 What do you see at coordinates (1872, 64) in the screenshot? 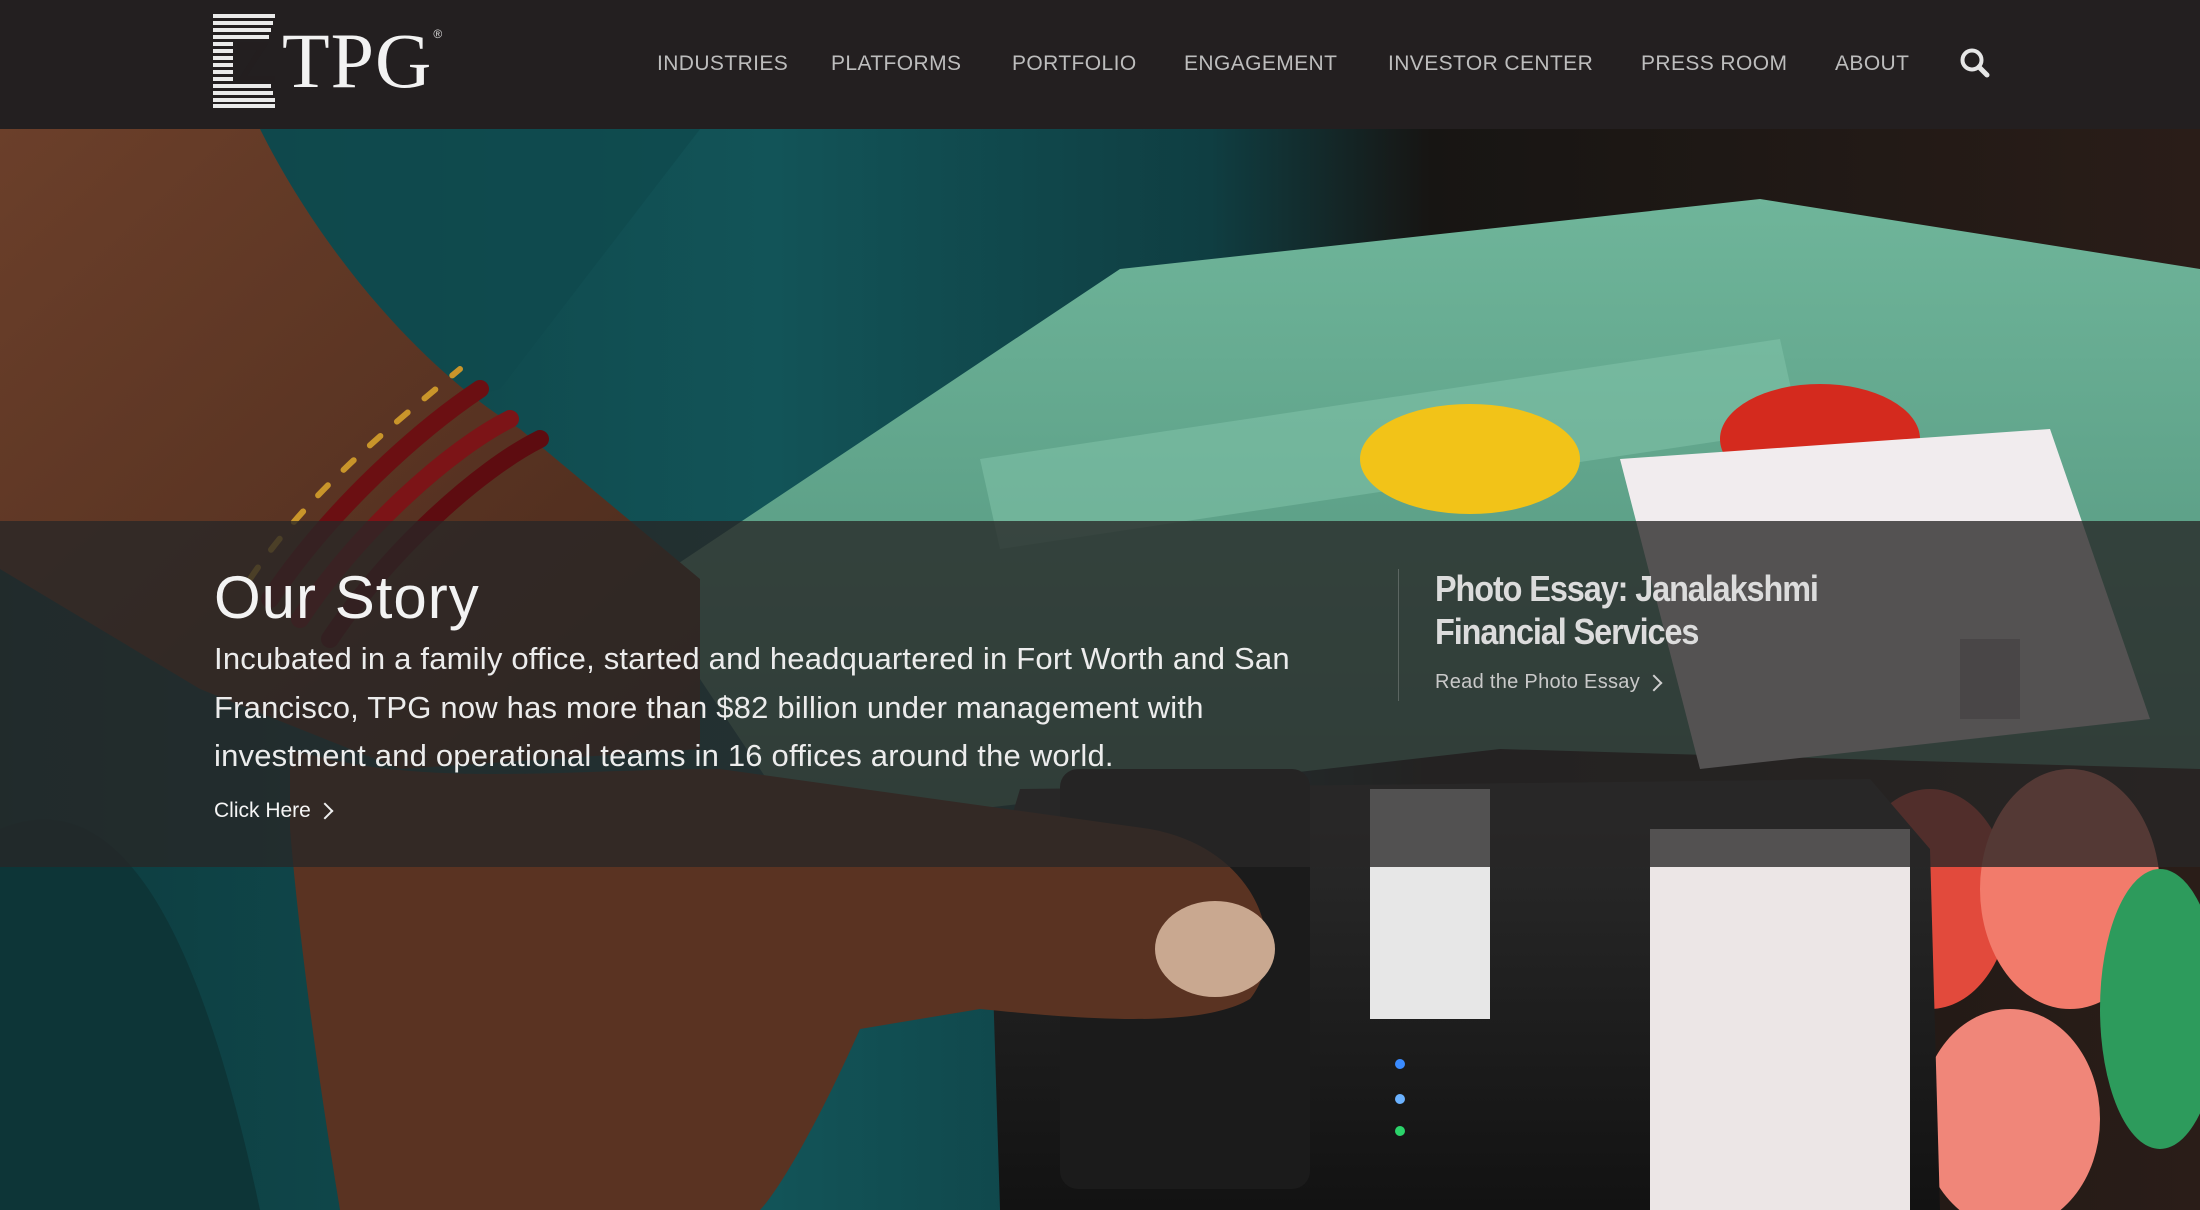
I see `nav-item-about: ABOUT` at bounding box center [1872, 64].